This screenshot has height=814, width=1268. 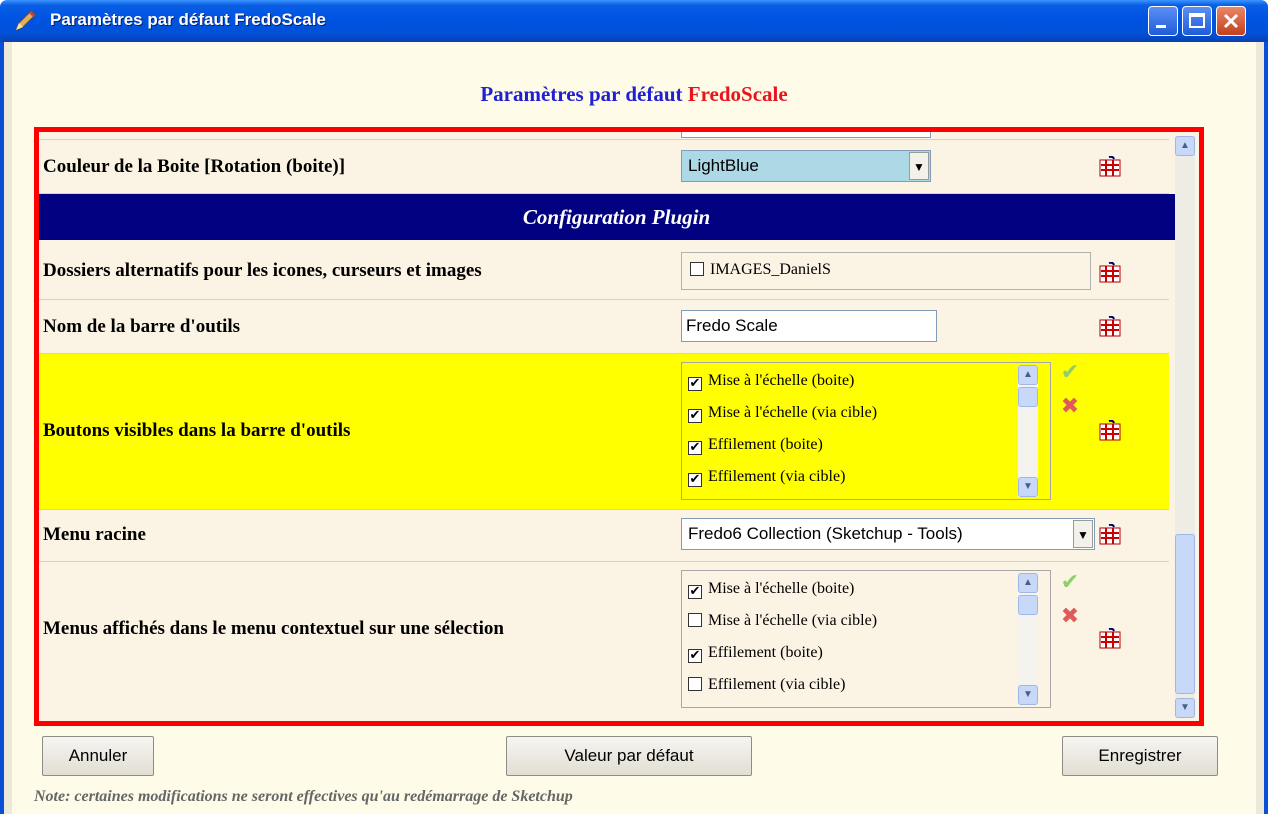 What do you see at coordinates (142, 326) in the screenshot?
I see `toolbar-name-label: Nom de la barre d'outils` at bounding box center [142, 326].